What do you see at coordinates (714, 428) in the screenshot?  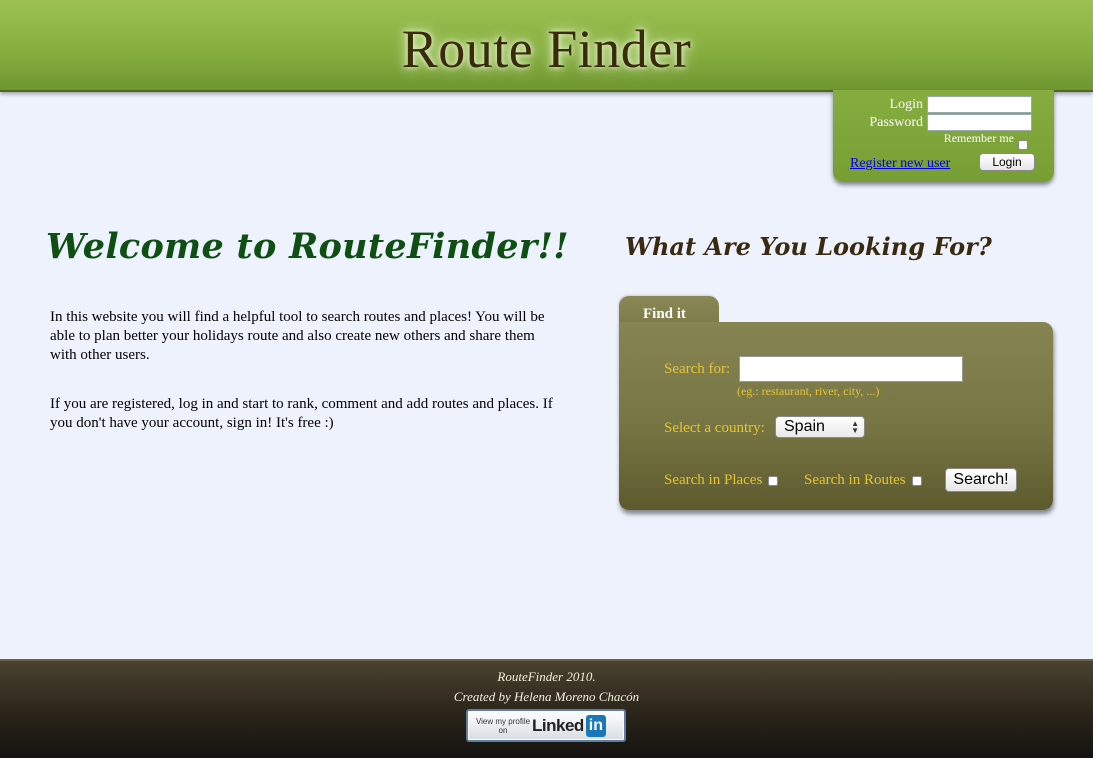 I see `country-label: Select a country:` at bounding box center [714, 428].